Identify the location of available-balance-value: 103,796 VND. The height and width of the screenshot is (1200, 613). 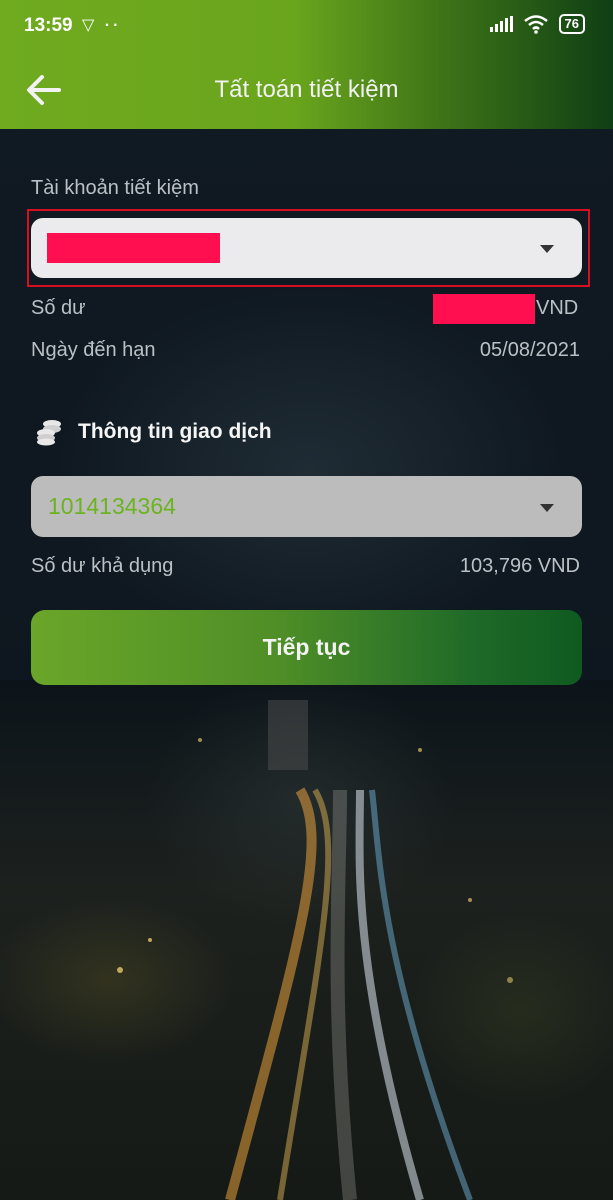
(519, 566).